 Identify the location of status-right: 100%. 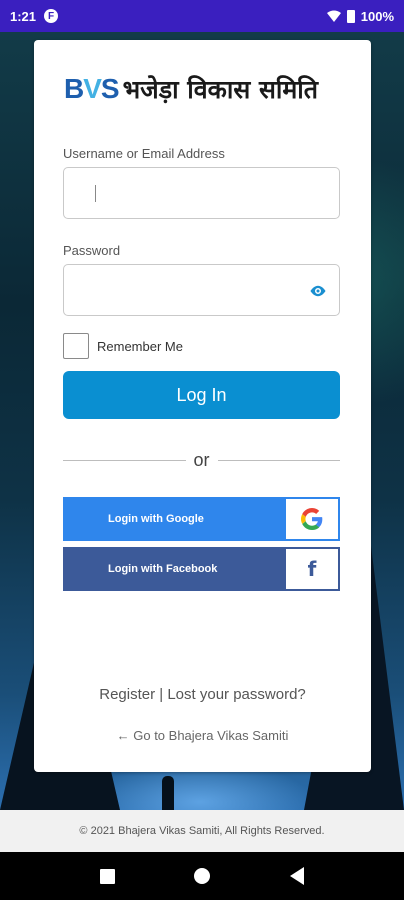
(360, 16).